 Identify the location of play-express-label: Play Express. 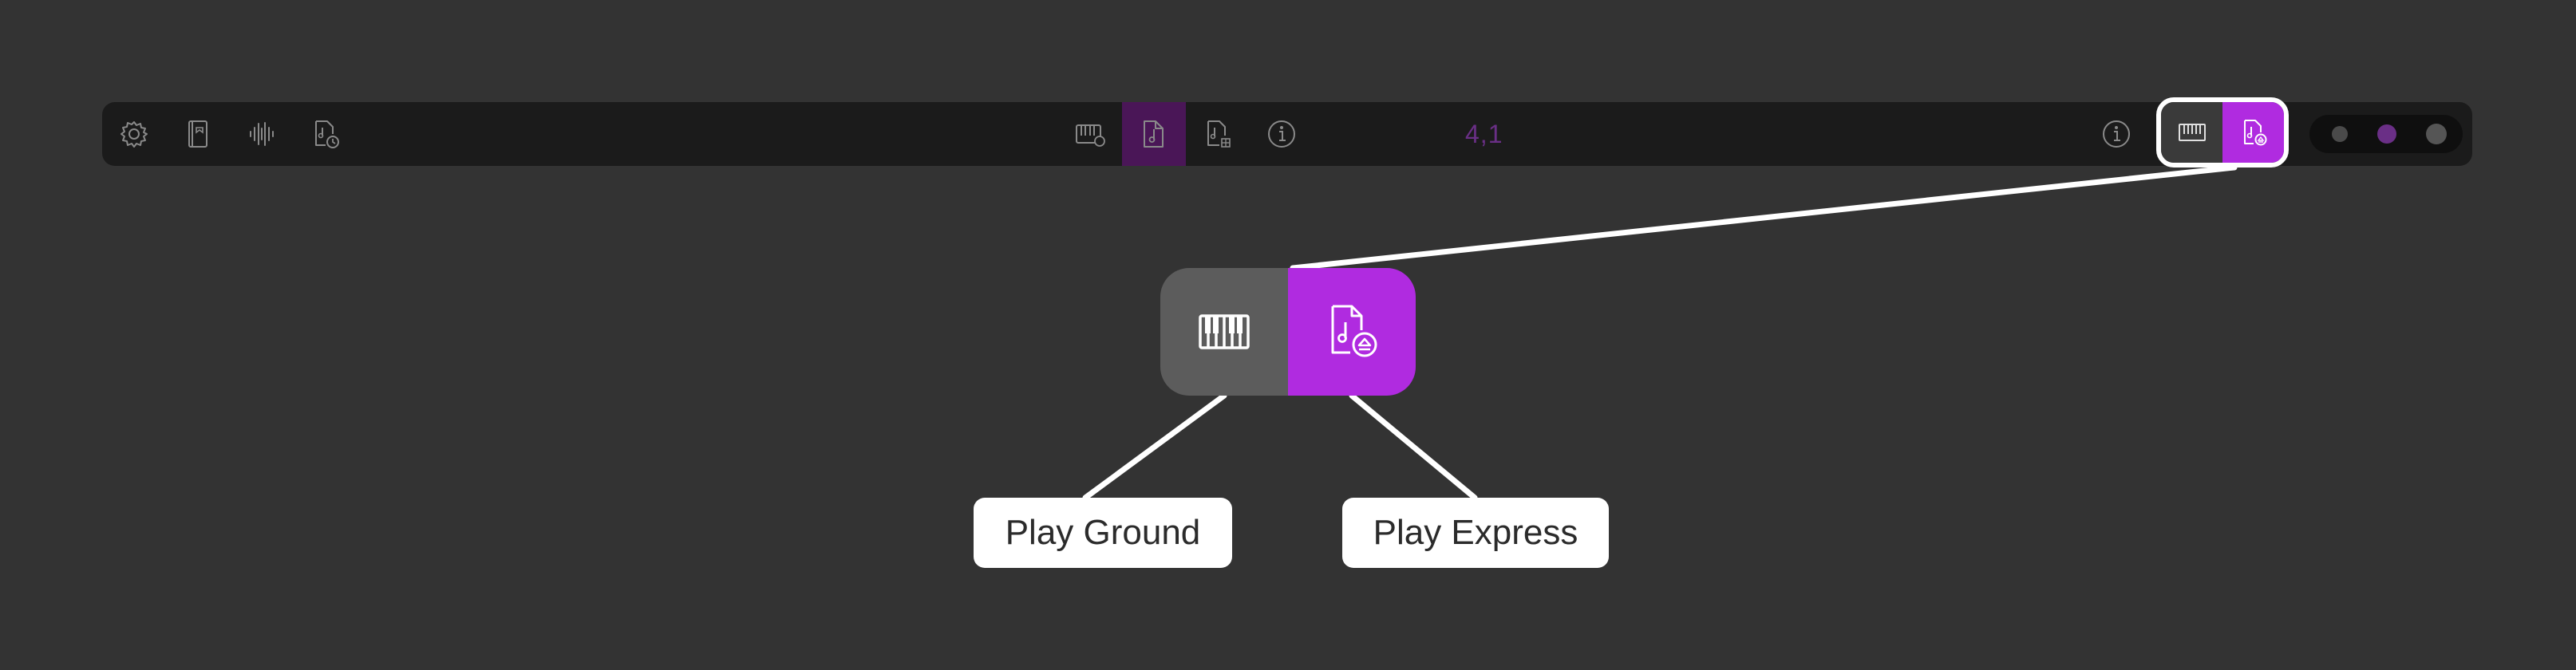
(1475, 533).